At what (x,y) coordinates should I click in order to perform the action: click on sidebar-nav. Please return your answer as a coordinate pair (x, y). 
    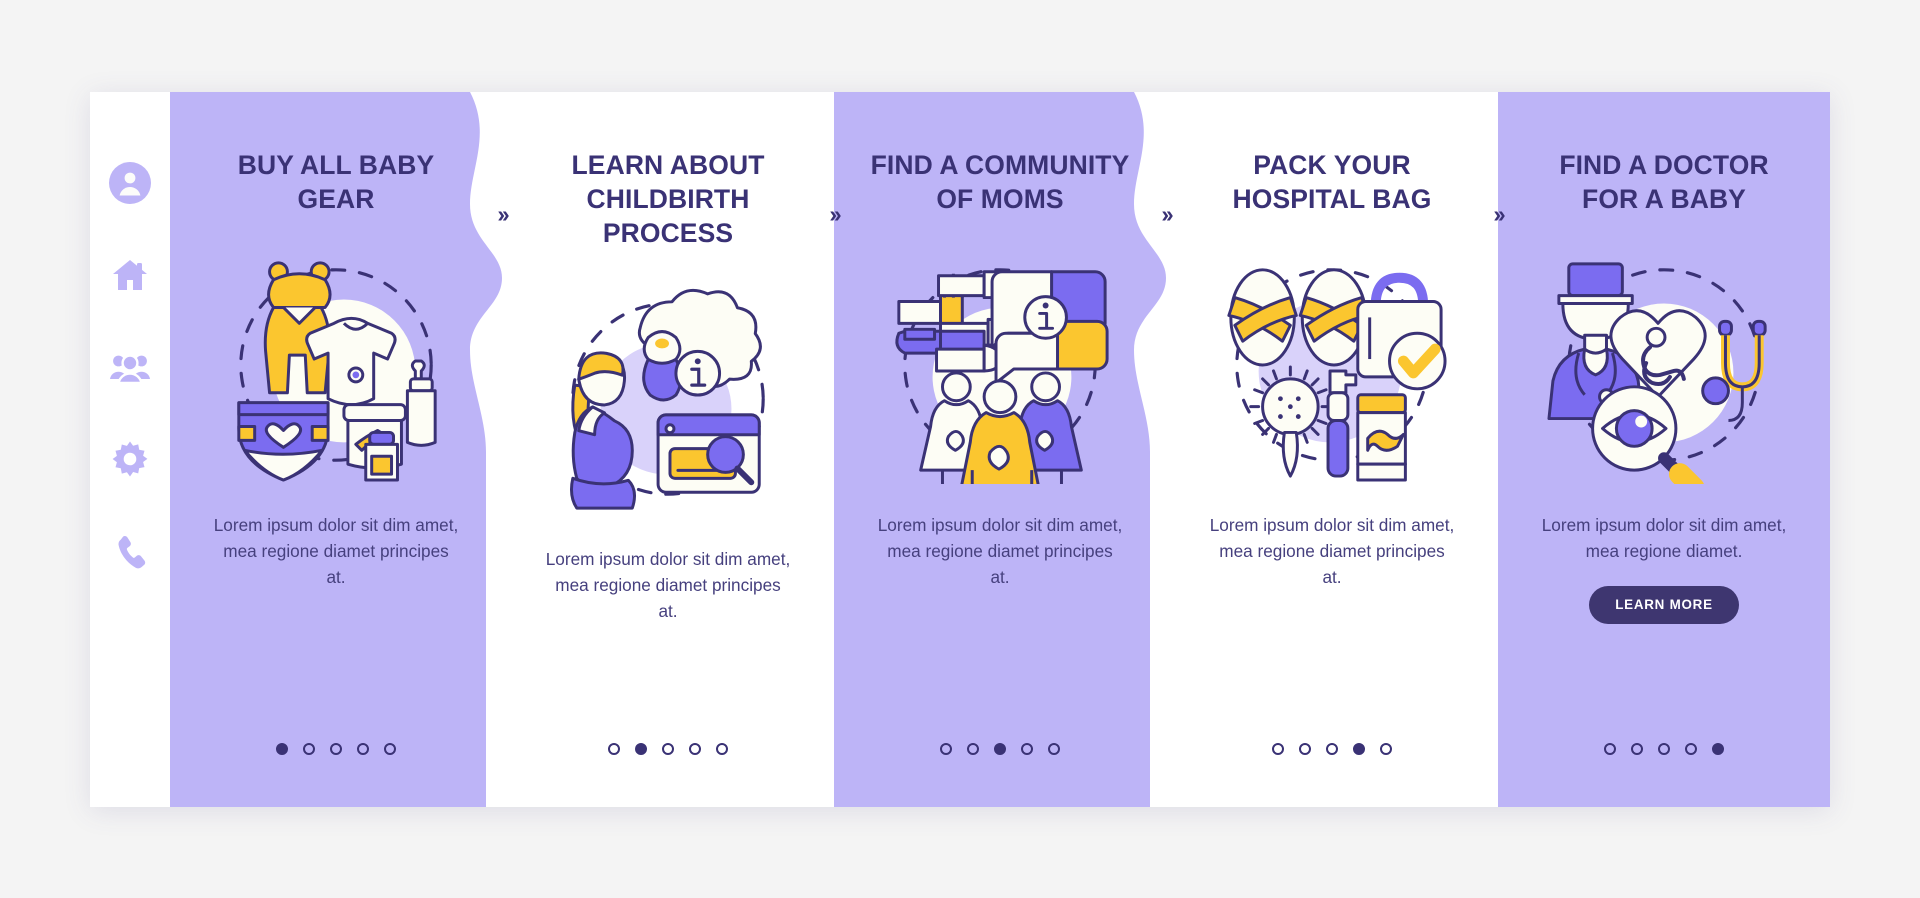
    Looking at the image, I should click on (130, 449).